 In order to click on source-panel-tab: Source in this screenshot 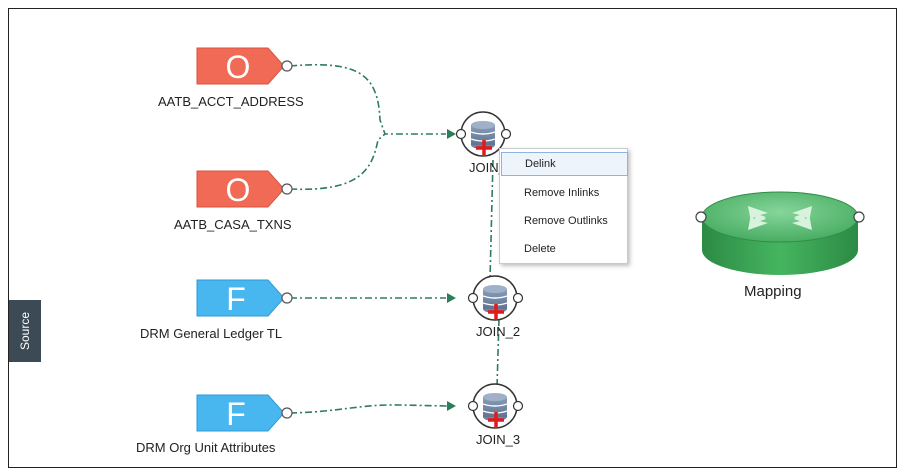, I will do `click(25, 331)`.